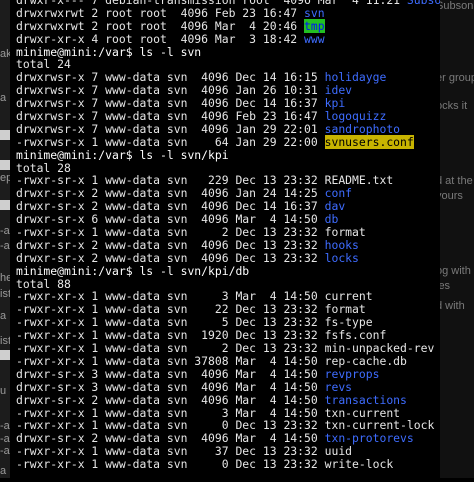 The image size is (474, 482). What do you see at coordinates (341, 257) in the screenshot?
I see `file-name: locks` at bounding box center [341, 257].